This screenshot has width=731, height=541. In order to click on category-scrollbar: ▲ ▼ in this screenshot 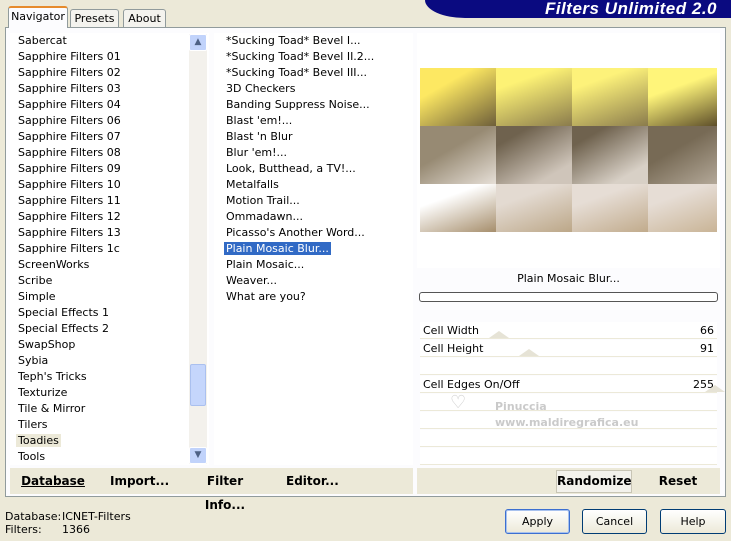, I will do `click(198, 249)`.